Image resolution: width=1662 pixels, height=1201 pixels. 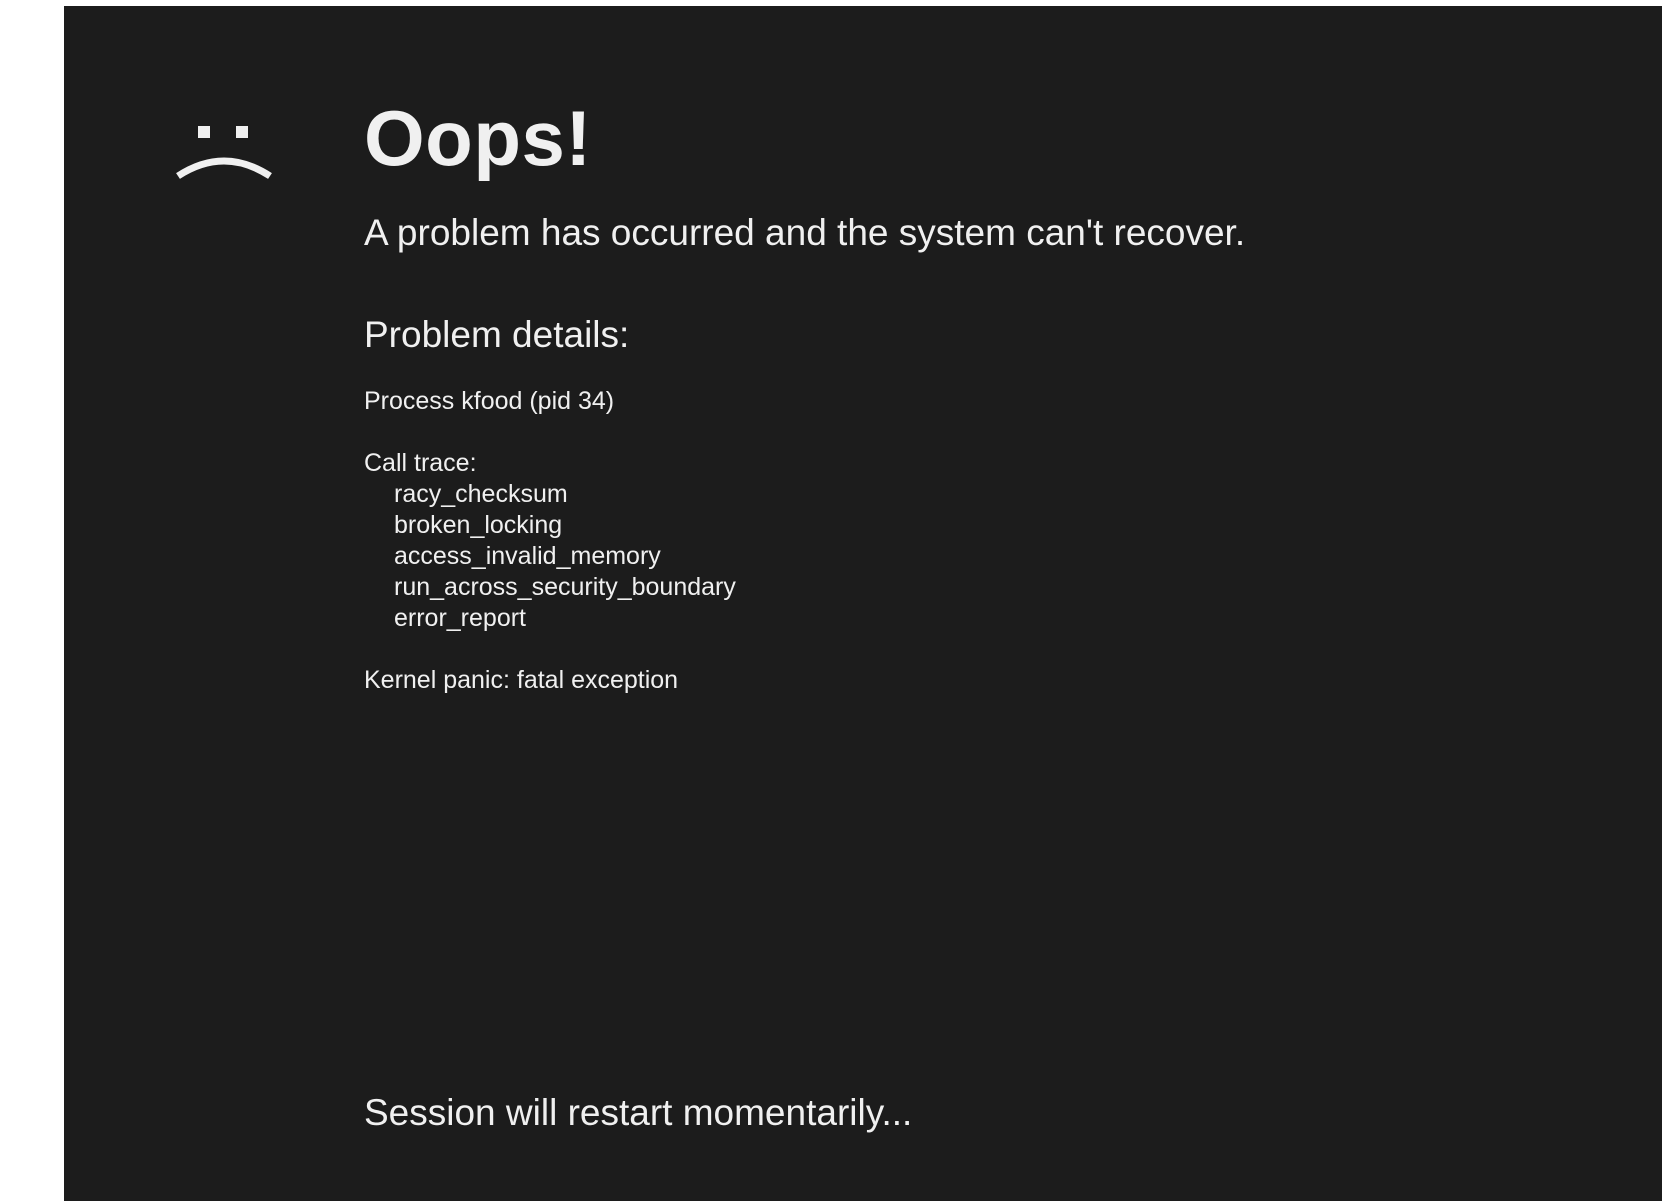 What do you see at coordinates (478, 525) in the screenshot?
I see `call-trace-item: broken_locking` at bounding box center [478, 525].